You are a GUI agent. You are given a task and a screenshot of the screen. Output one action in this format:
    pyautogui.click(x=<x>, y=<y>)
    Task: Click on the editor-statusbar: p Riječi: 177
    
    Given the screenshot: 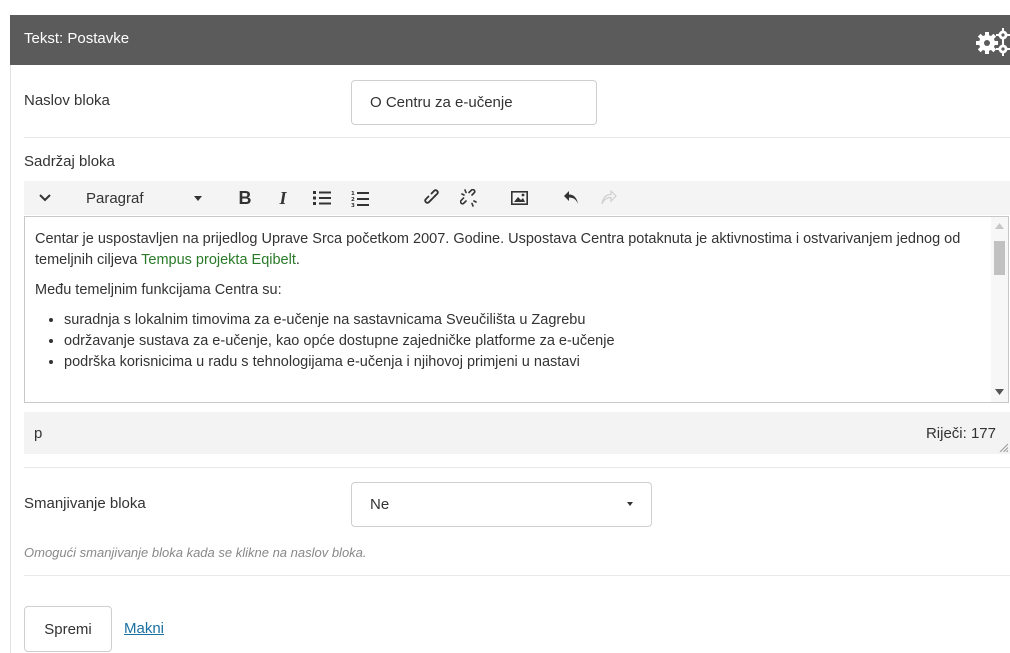 What is the action you would take?
    pyautogui.click(x=517, y=433)
    